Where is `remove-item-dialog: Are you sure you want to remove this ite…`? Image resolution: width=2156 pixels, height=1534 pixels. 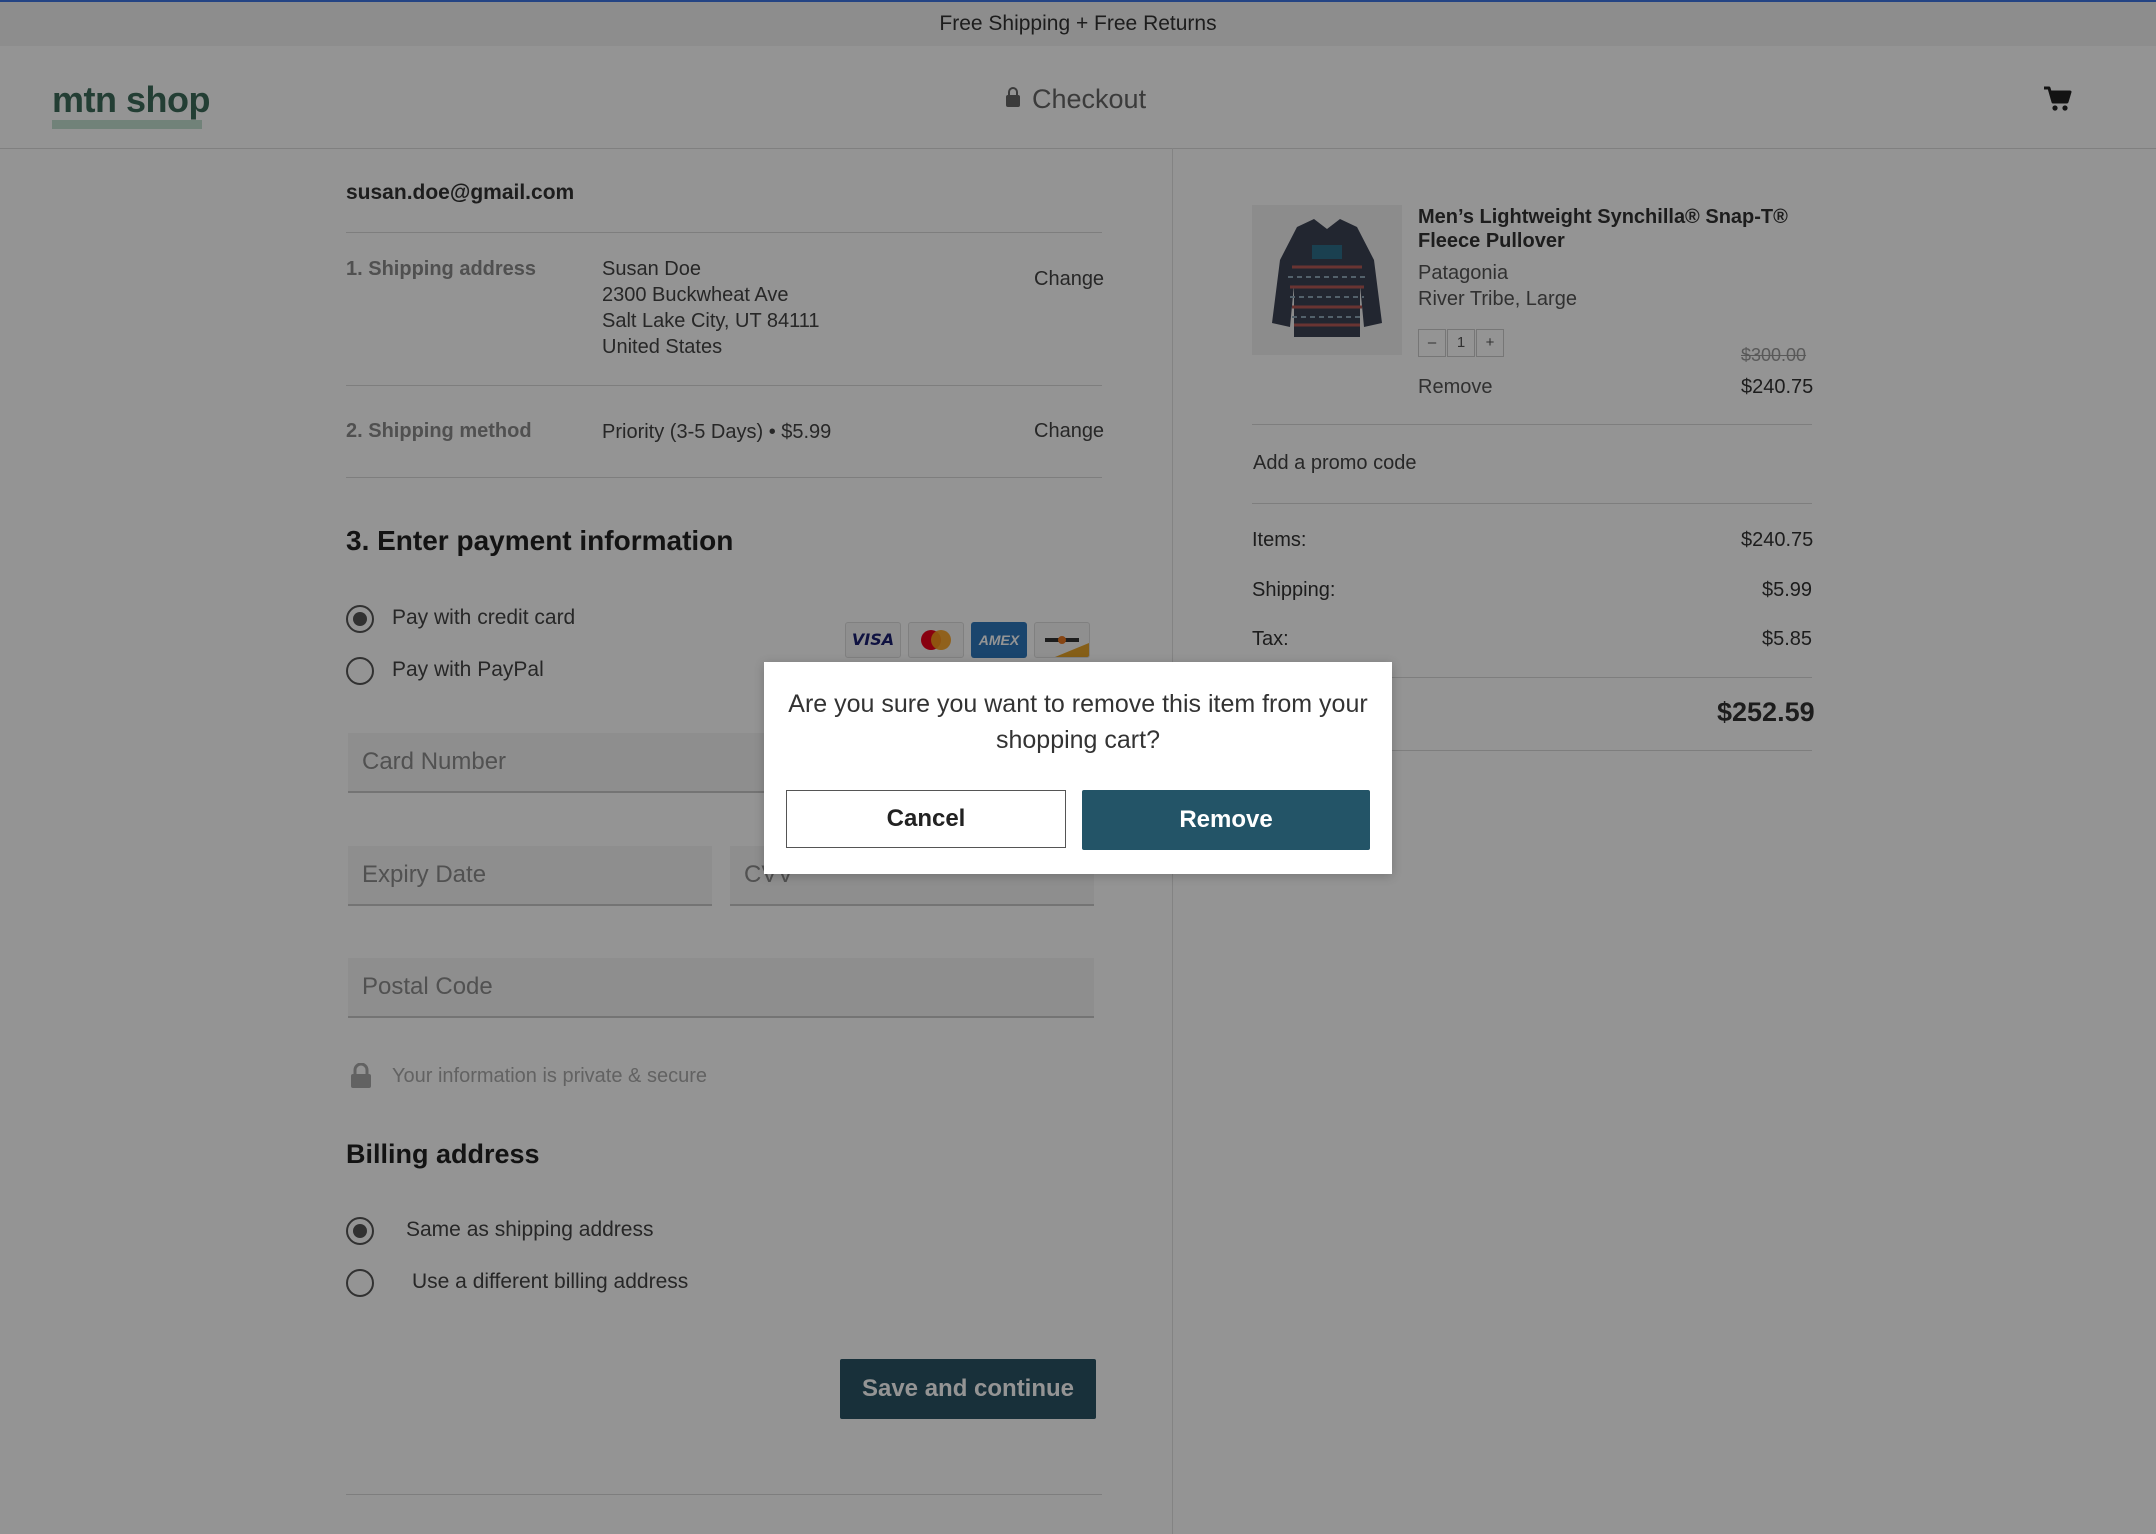
remove-item-dialog: Are you sure you want to remove this ite… is located at coordinates (1078, 768).